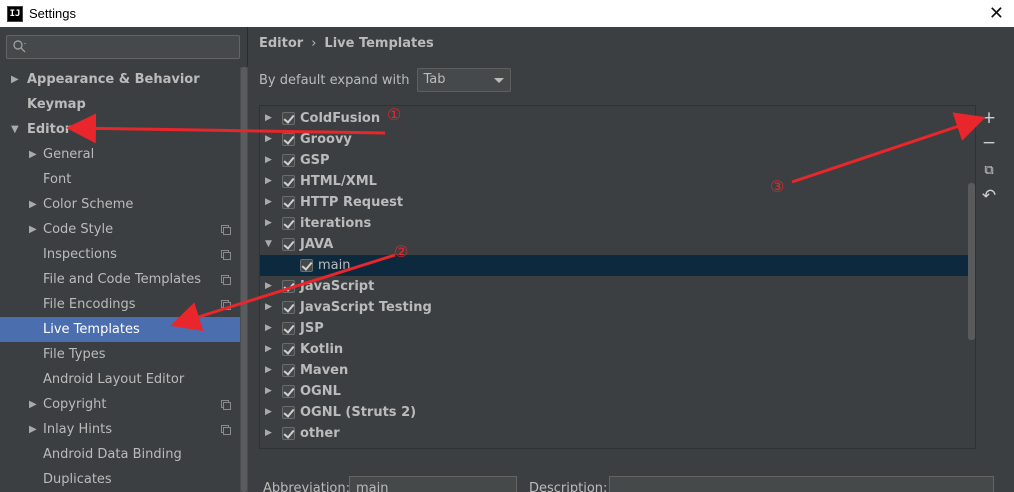 Image resolution: width=1014 pixels, height=492 pixels. What do you see at coordinates (320, 433) in the screenshot?
I see `template-group-label: other` at bounding box center [320, 433].